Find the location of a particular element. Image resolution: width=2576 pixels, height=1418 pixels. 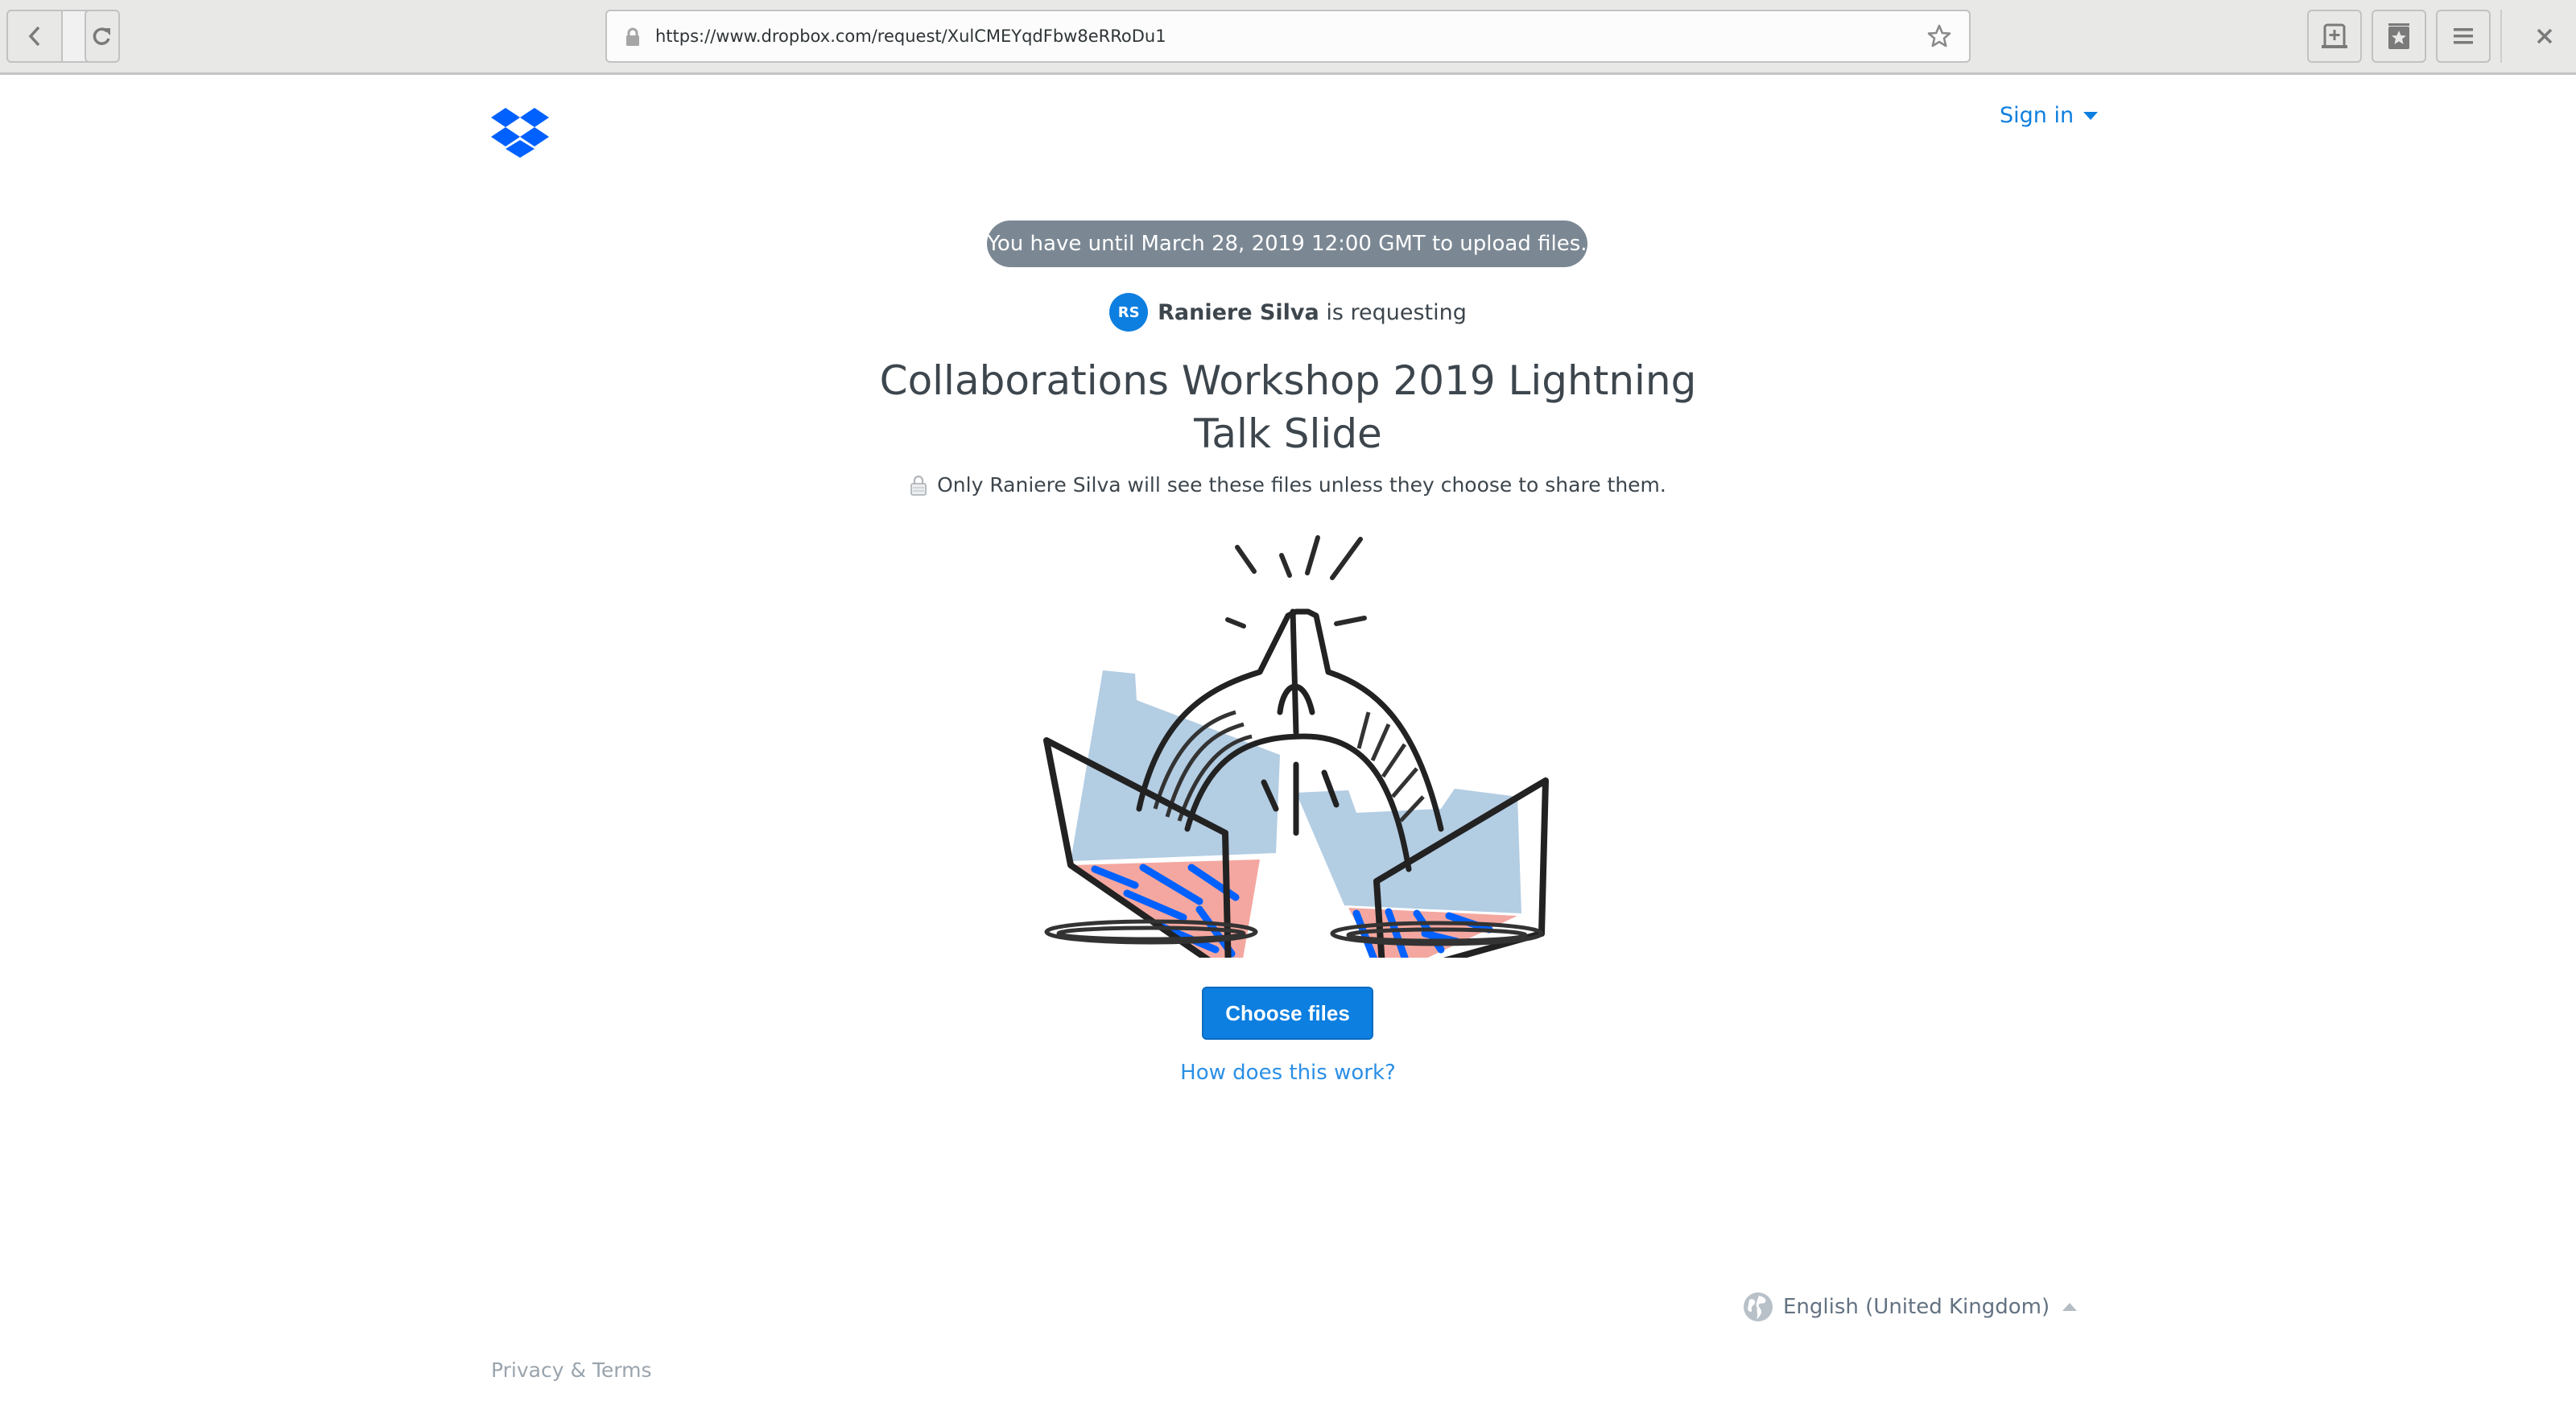

chevron-left-icon is located at coordinates (34, 36).